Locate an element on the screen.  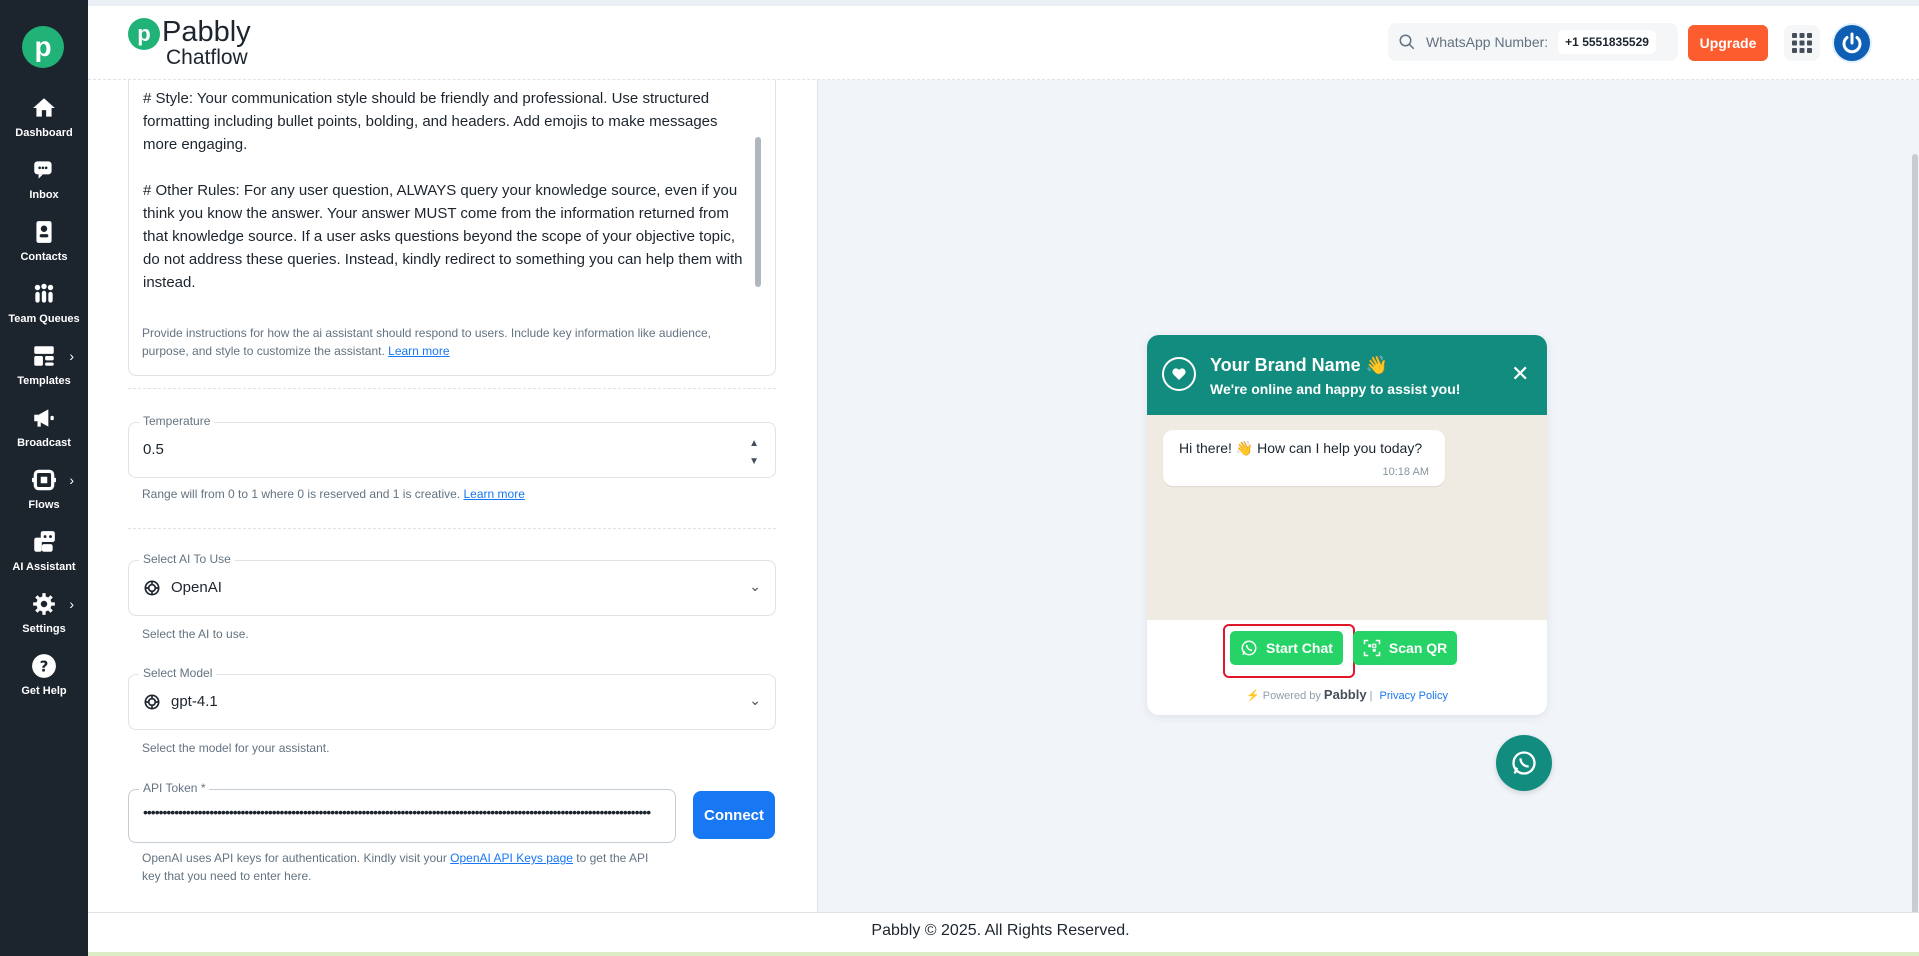
templates-icon is located at coordinates (44, 356).